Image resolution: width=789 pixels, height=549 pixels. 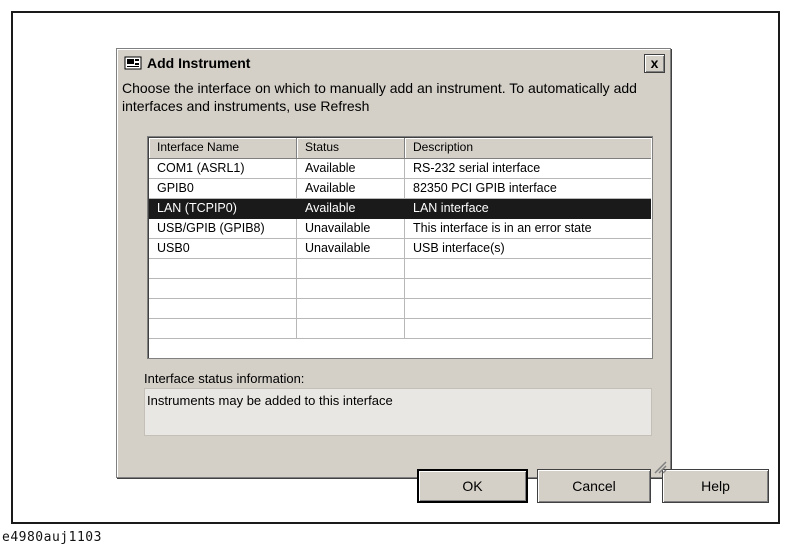 What do you see at coordinates (223, 249) in the screenshot?
I see `interface-name-cell: USB0` at bounding box center [223, 249].